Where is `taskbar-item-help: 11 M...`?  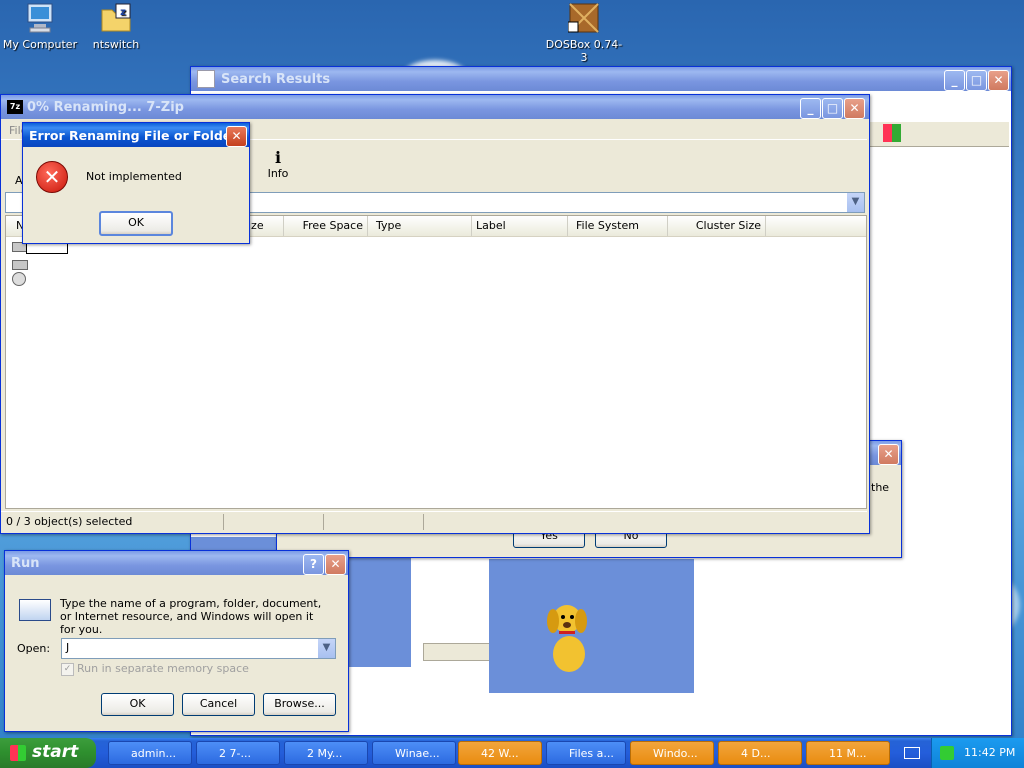
taskbar-item-help: 11 M... is located at coordinates (848, 753).